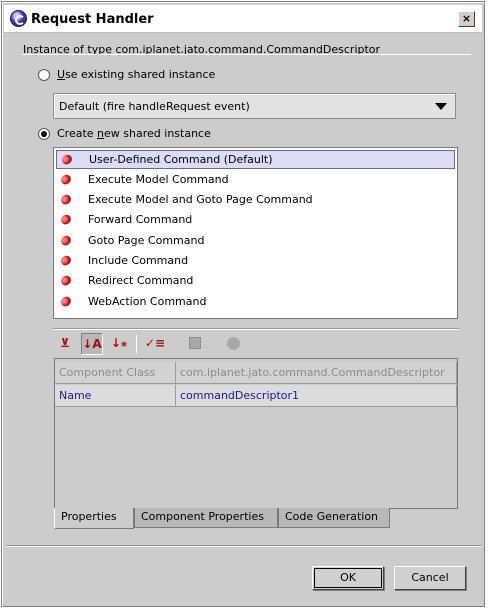  I want to click on help-icon, so click(233, 344).